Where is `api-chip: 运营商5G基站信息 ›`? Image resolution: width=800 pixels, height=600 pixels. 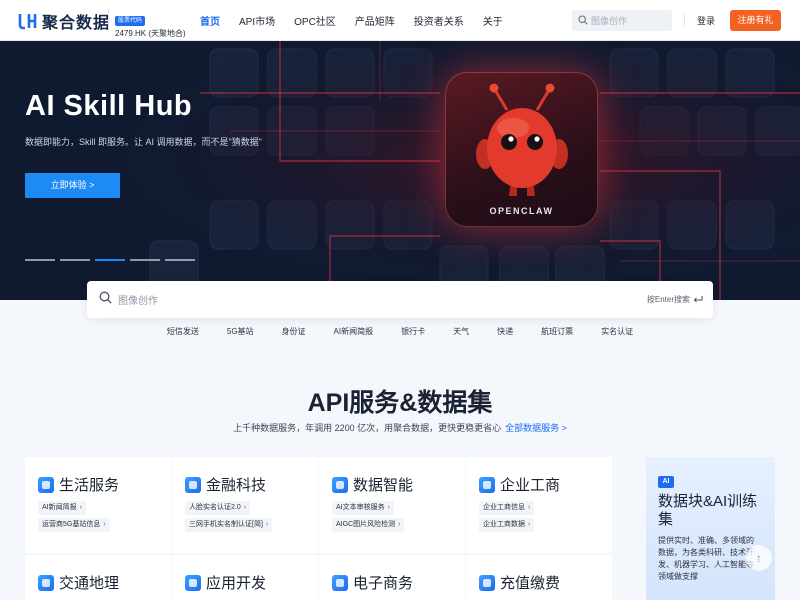
api-chip: 运营商5G基站信息 › is located at coordinates (74, 525).